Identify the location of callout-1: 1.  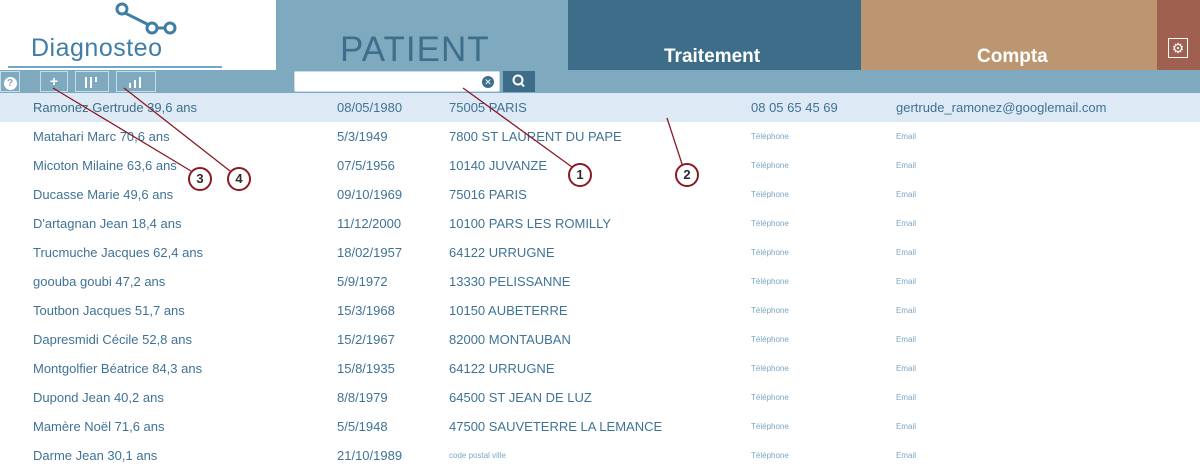
(580, 175).